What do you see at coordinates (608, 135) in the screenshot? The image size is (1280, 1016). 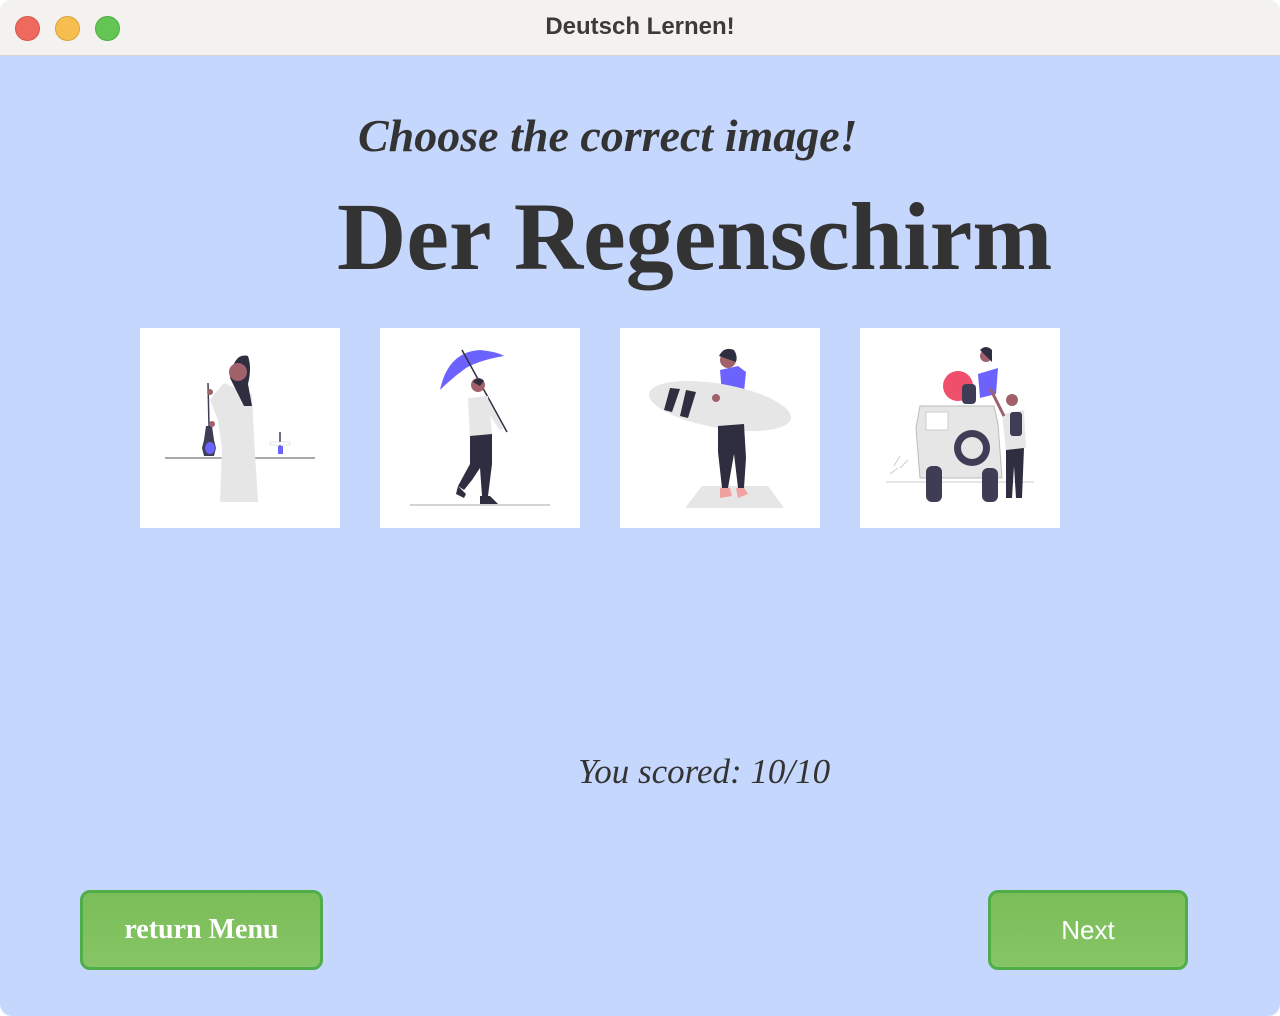 I see `quiz-prompt: Choose the correct image!` at bounding box center [608, 135].